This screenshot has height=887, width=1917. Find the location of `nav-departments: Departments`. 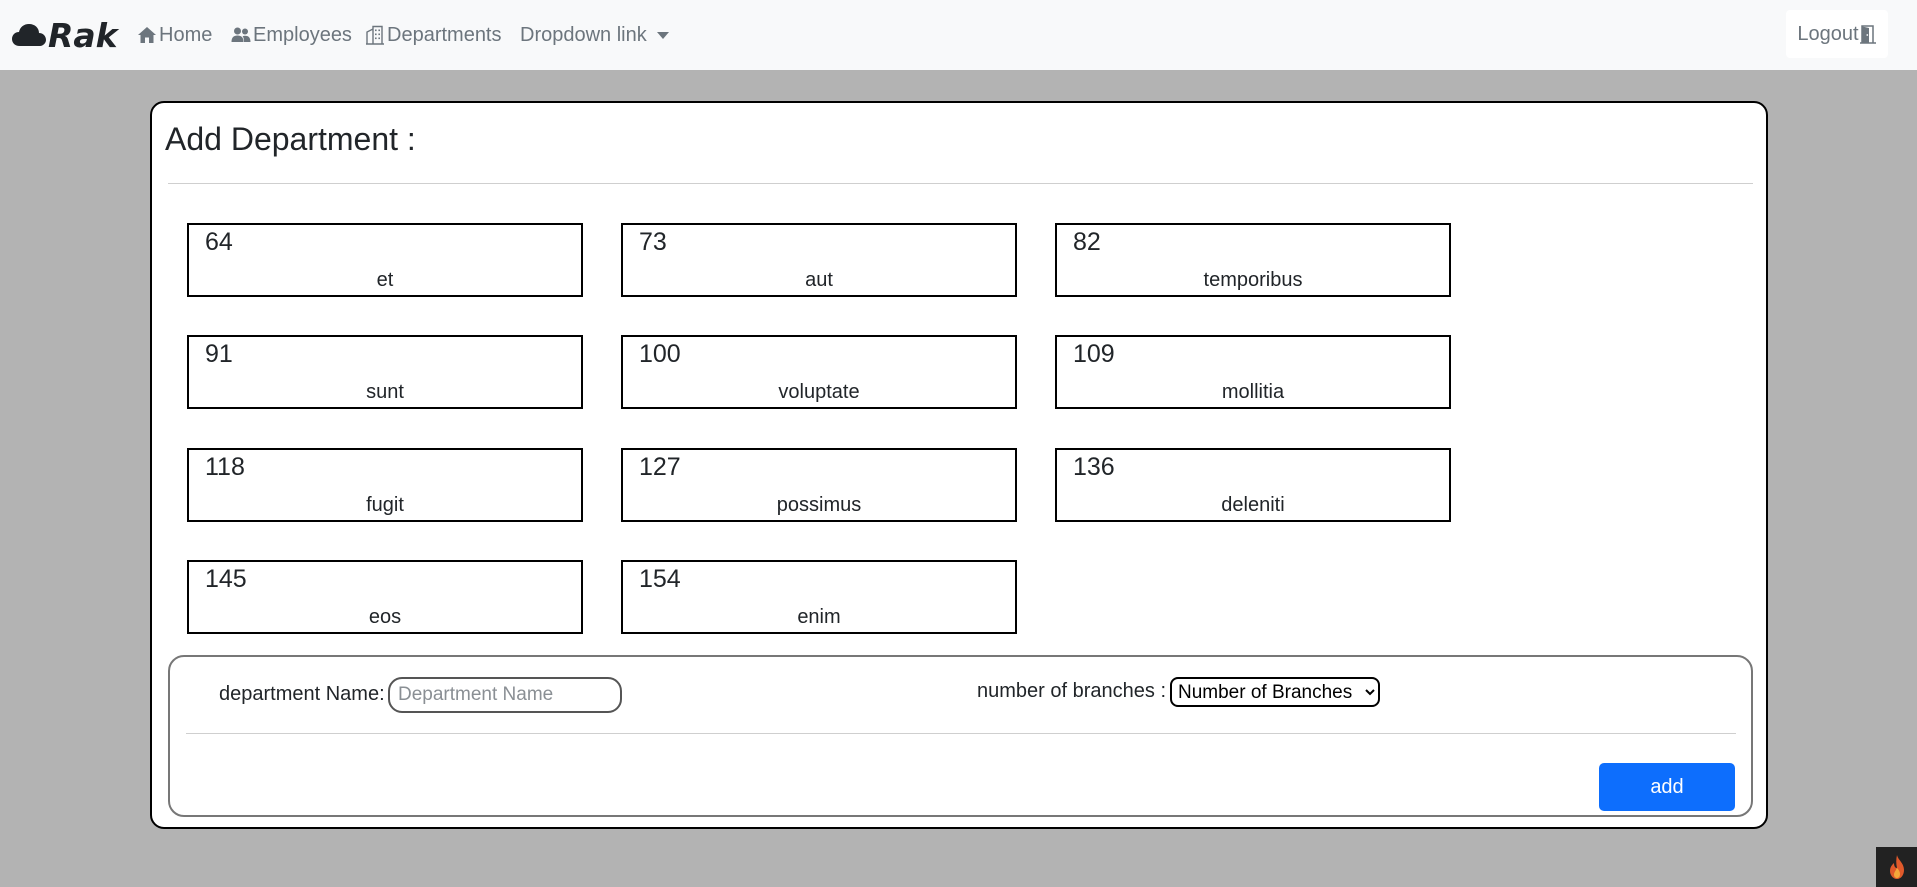

nav-departments: Departments is located at coordinates (433, 35).